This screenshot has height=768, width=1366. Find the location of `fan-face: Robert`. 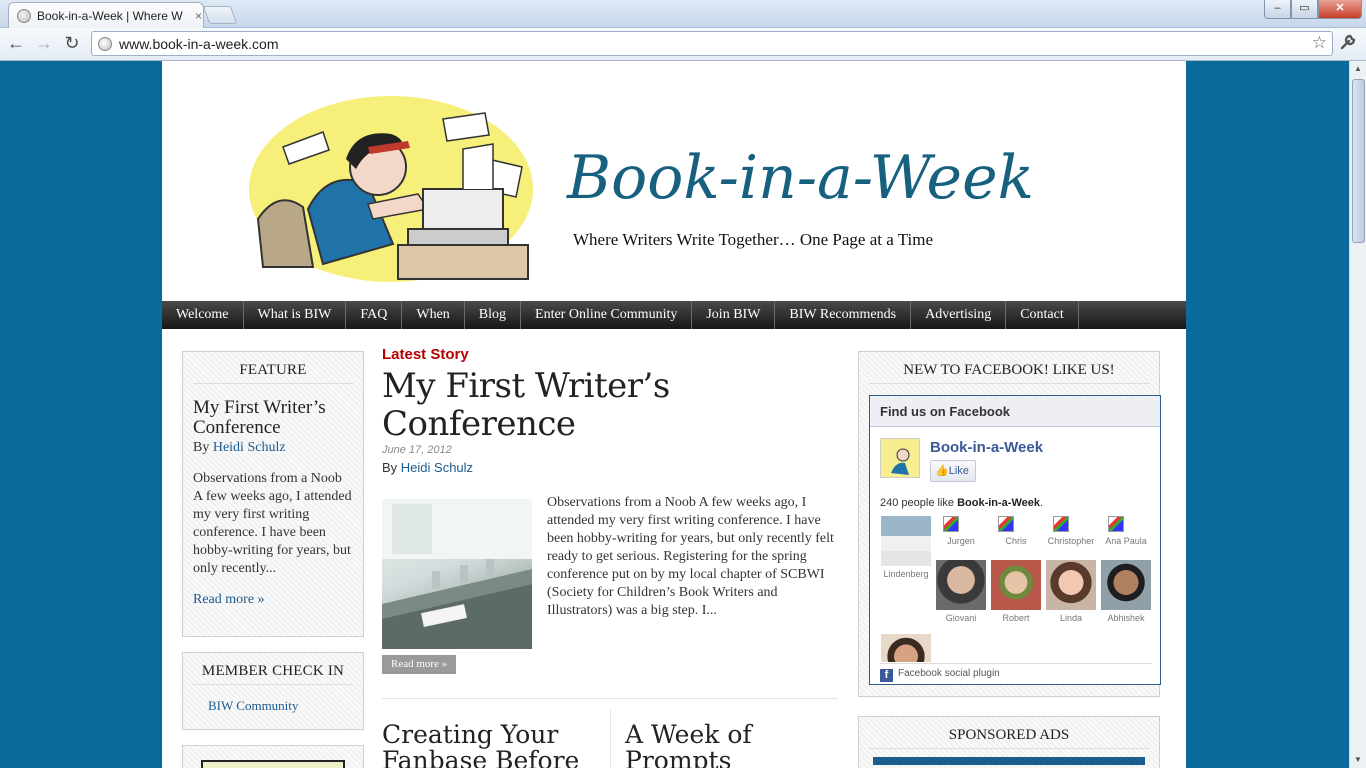

fan-face: Robert is located at coordinates (1016, 591).